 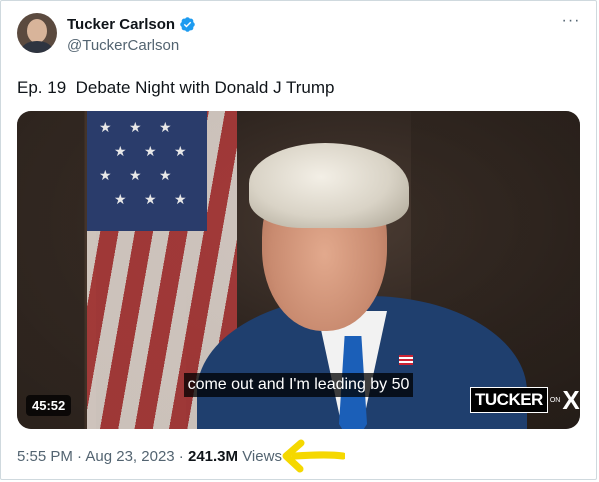 I want to click on arrow-annotation-icon, so click(x=313, y=456).